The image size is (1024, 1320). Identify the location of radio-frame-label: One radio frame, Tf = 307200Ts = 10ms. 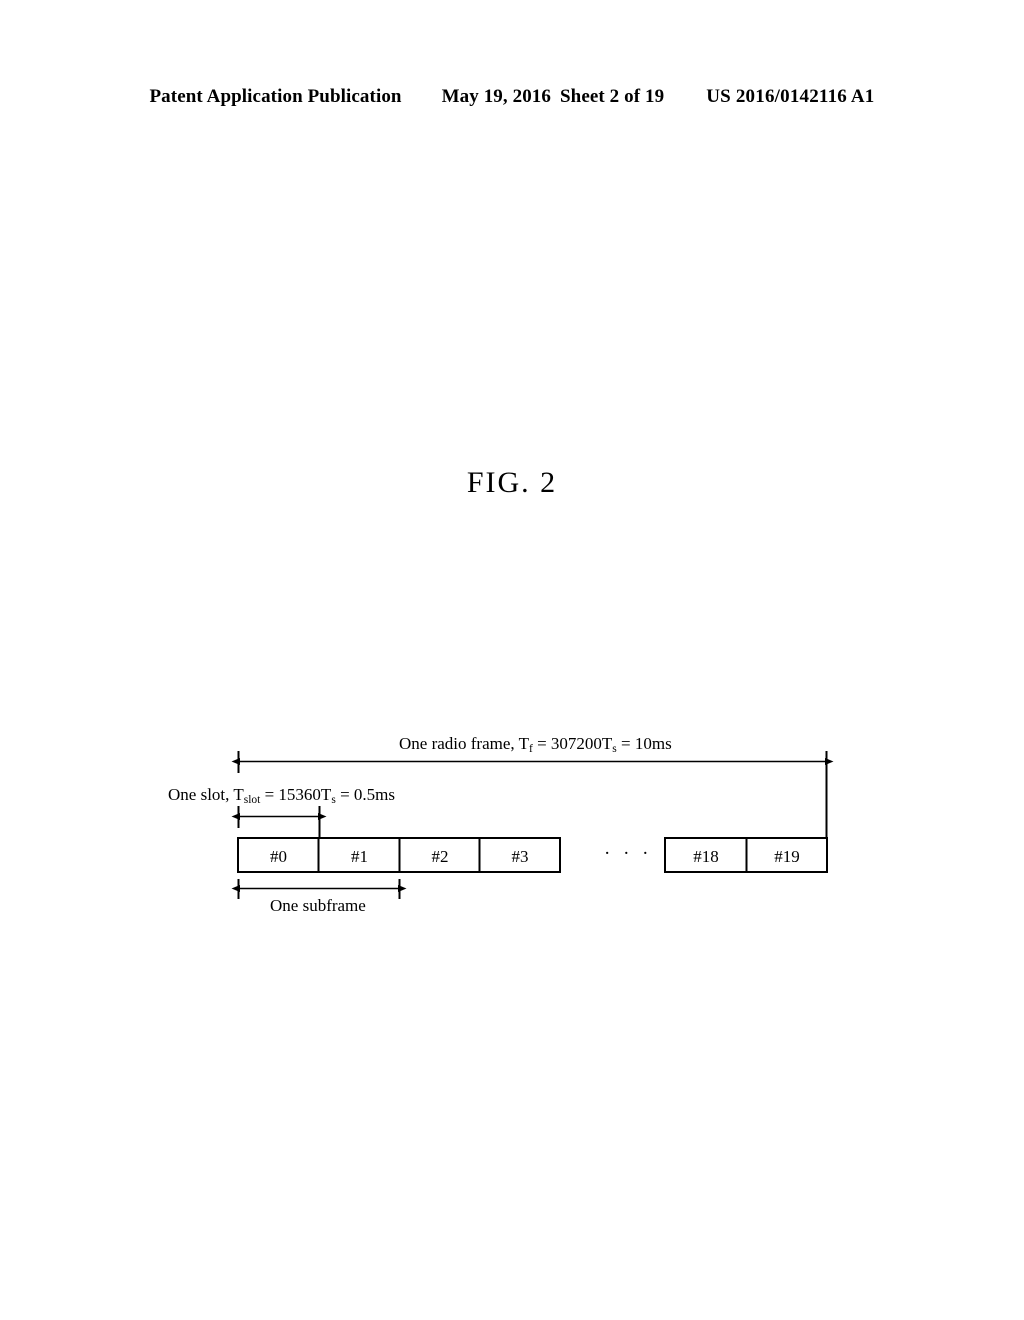
(535, 744).